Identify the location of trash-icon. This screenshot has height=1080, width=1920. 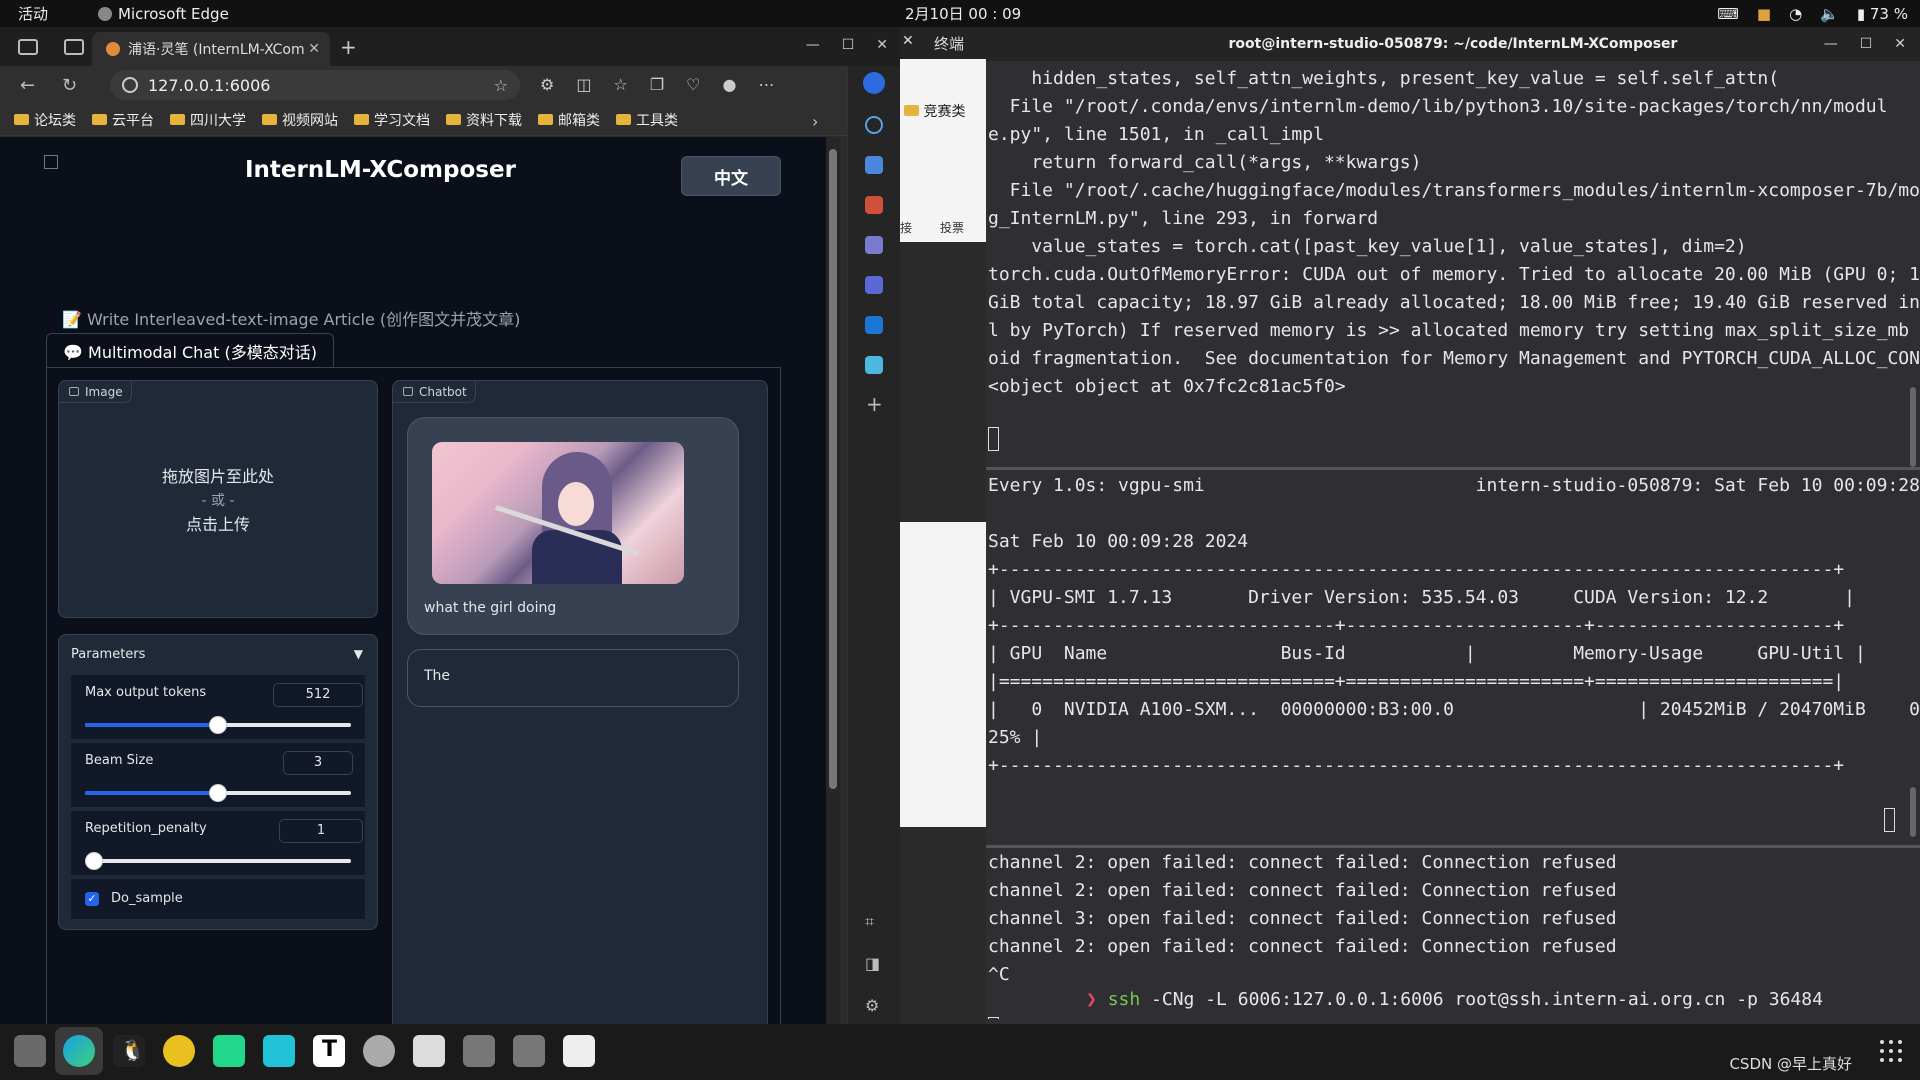
(579, 1051).